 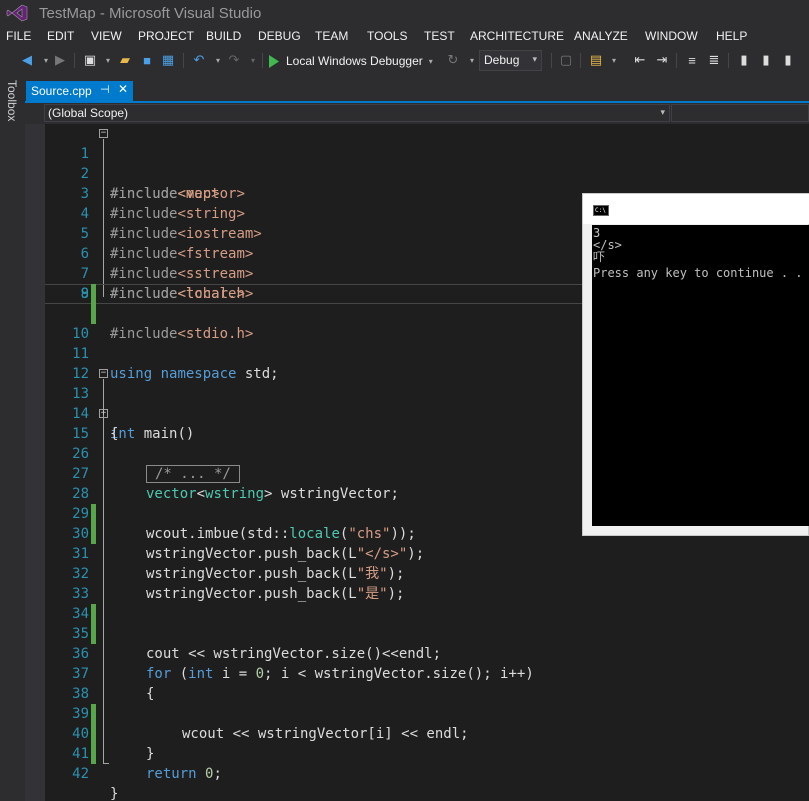 I want to click on code-line: 1 − #include<vector>, so click(x=427, y=163).